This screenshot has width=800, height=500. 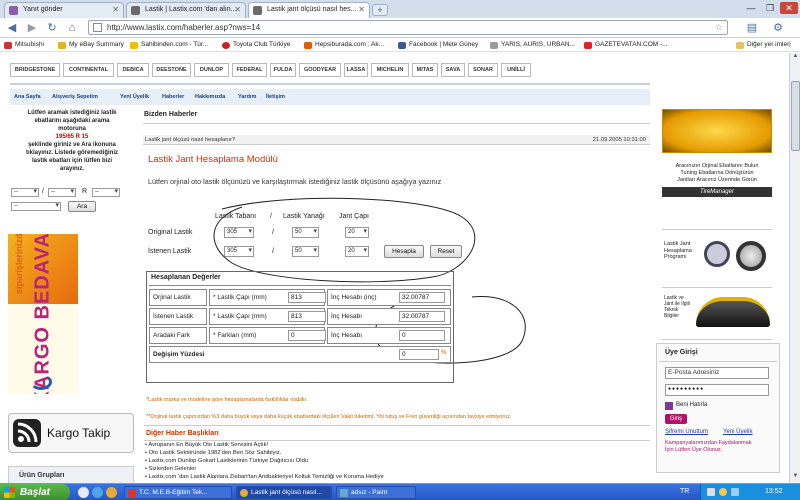 I want to click on brand-link: DUNLOP, so click(x=211, y=70).